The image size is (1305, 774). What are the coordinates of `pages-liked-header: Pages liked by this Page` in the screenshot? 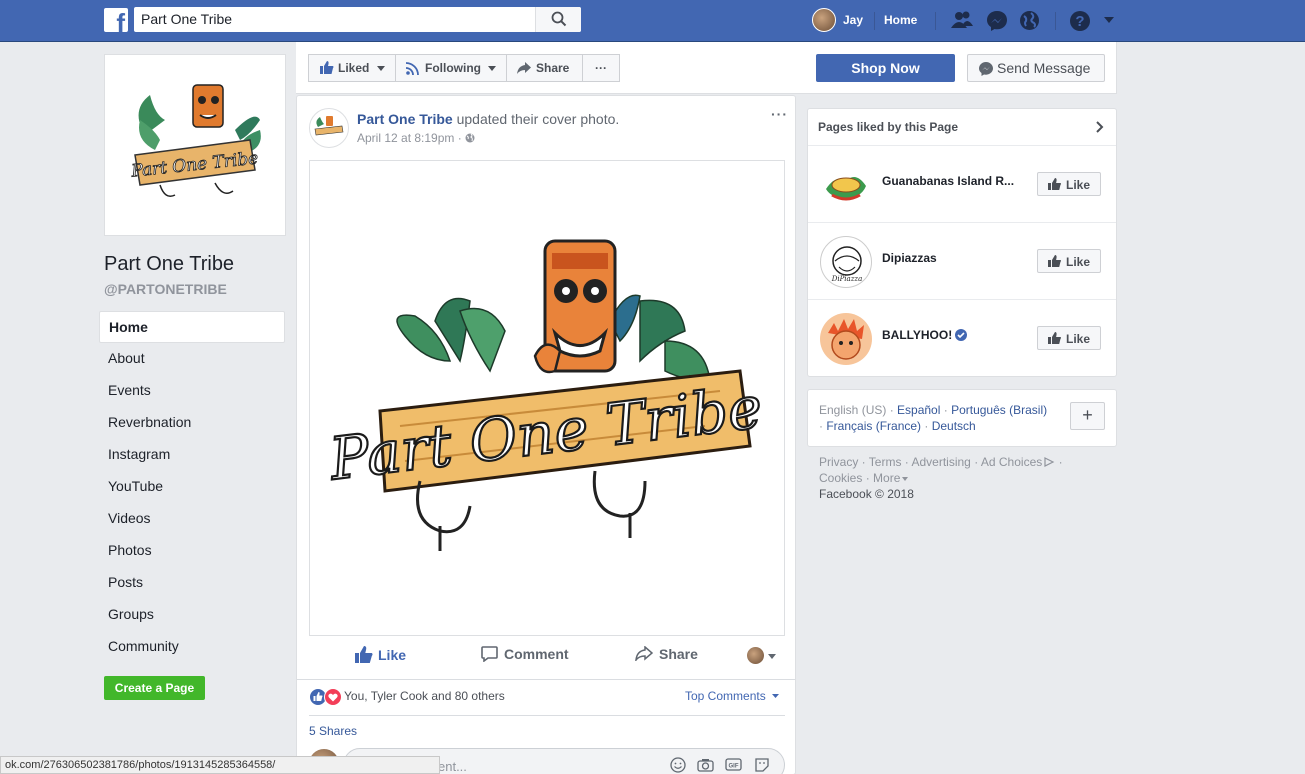 It's located at (962, 127).